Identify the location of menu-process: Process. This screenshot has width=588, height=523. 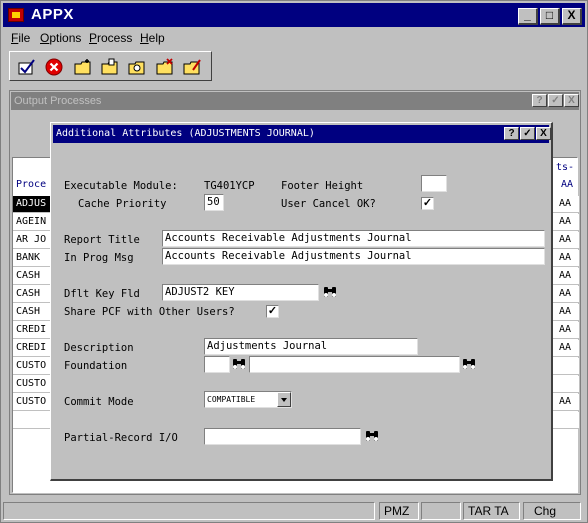
(110, 38).